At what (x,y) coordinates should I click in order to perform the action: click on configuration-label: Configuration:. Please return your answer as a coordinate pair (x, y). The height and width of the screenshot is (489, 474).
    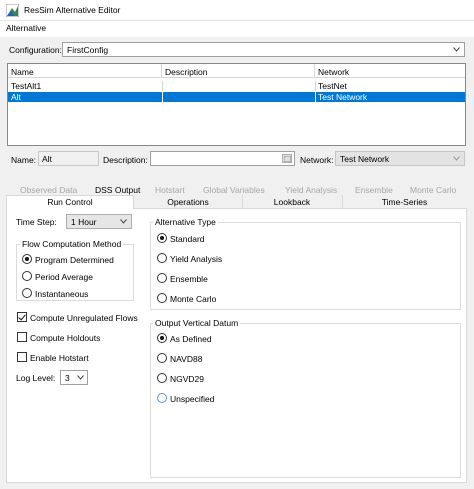
    Looking at the image, I should click on (35, 50).